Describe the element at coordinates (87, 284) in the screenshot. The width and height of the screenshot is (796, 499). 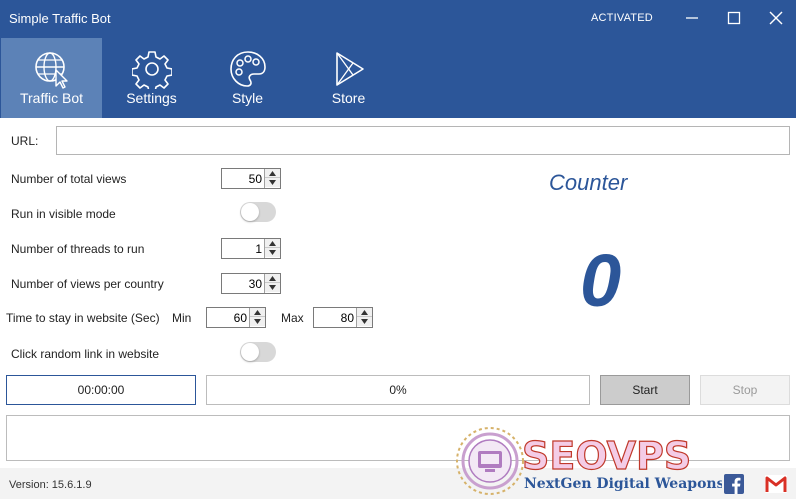
I see `views-per-country-label: Number of views per country` at that location.